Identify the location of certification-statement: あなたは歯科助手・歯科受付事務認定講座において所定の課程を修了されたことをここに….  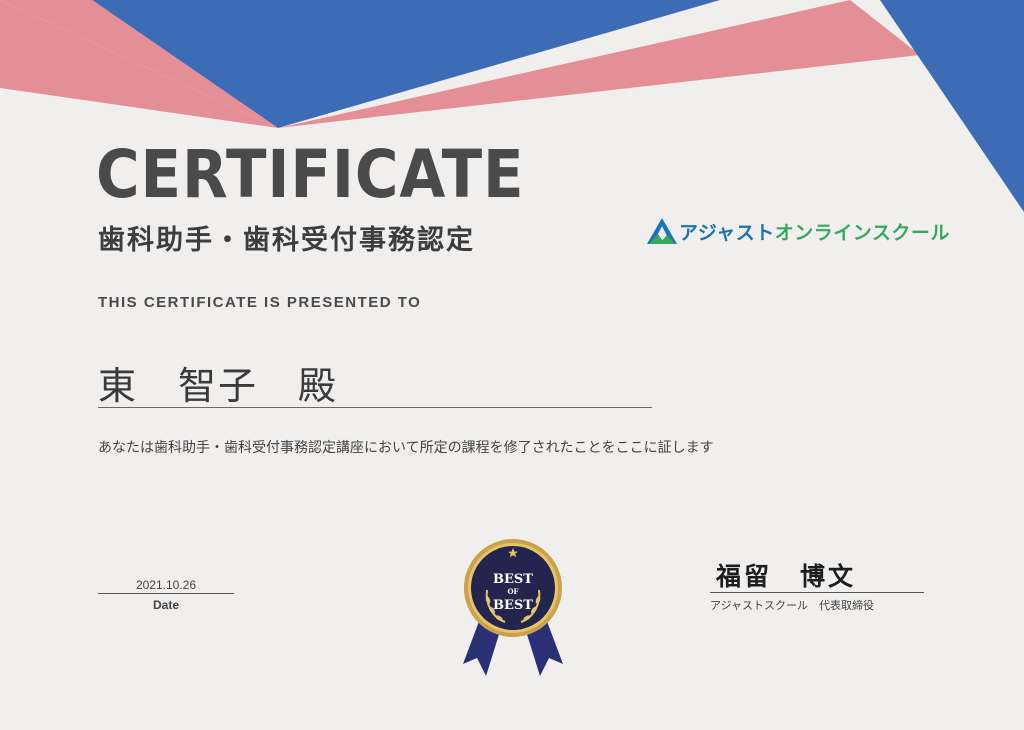
(406, 448).